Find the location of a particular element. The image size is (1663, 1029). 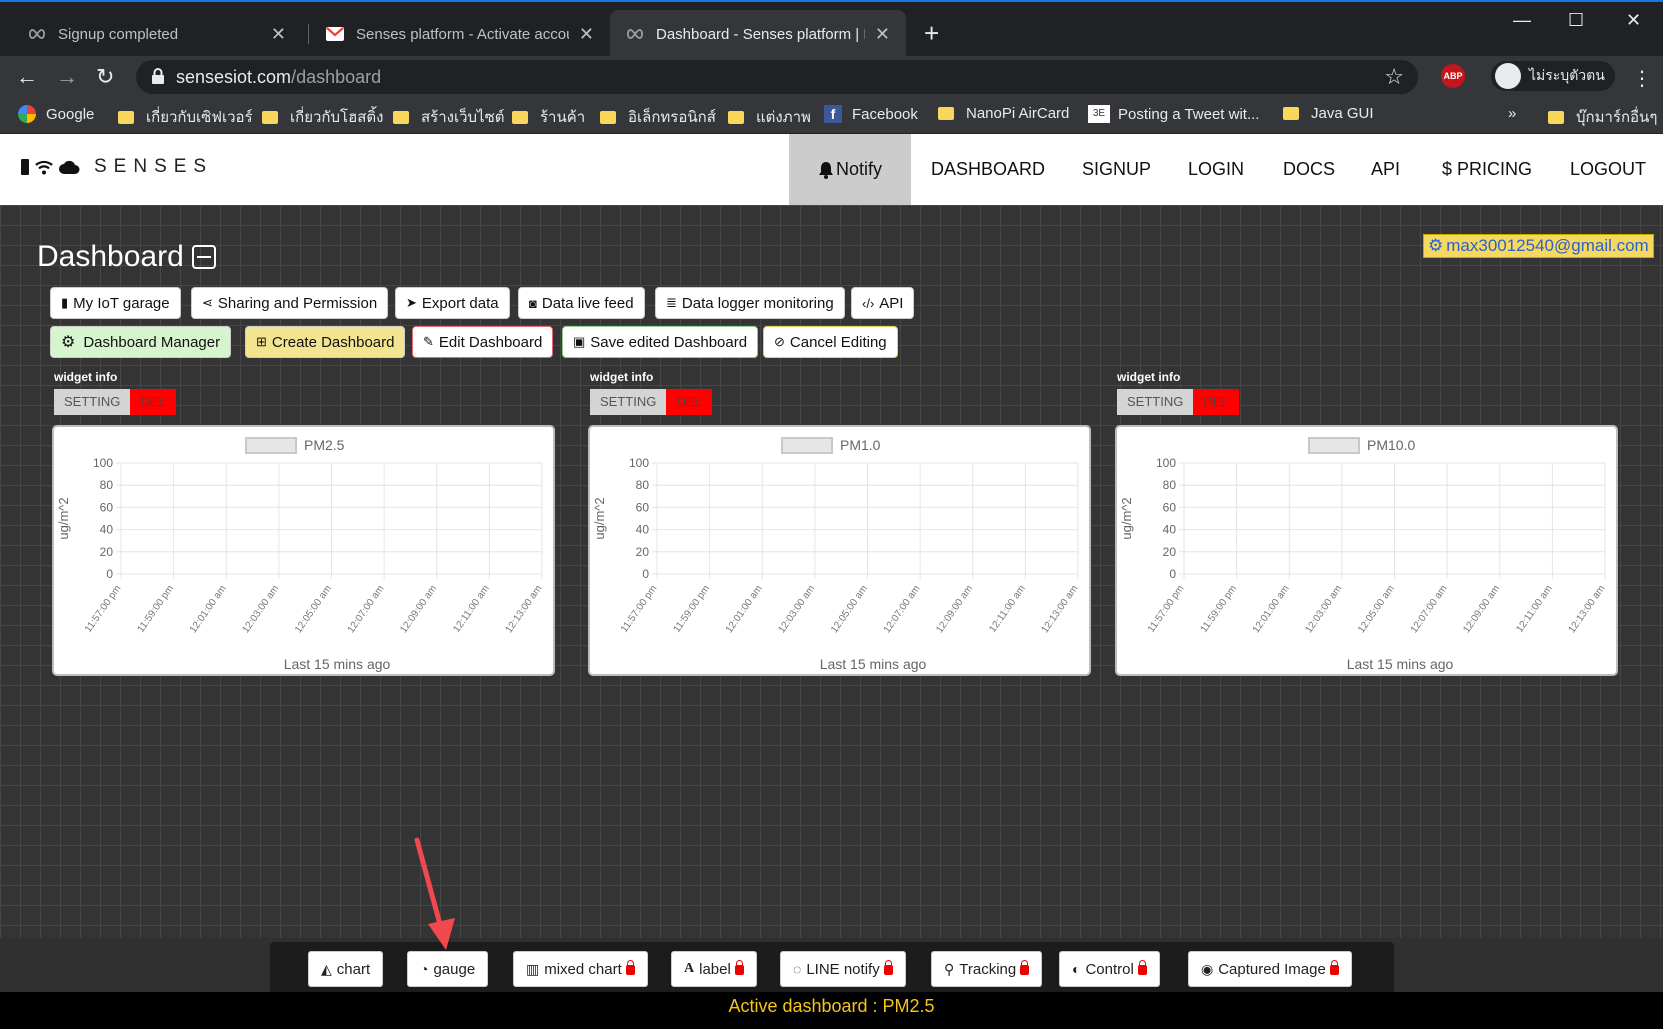

back-arrow-icon: ← is located at coordinates (27, 77).